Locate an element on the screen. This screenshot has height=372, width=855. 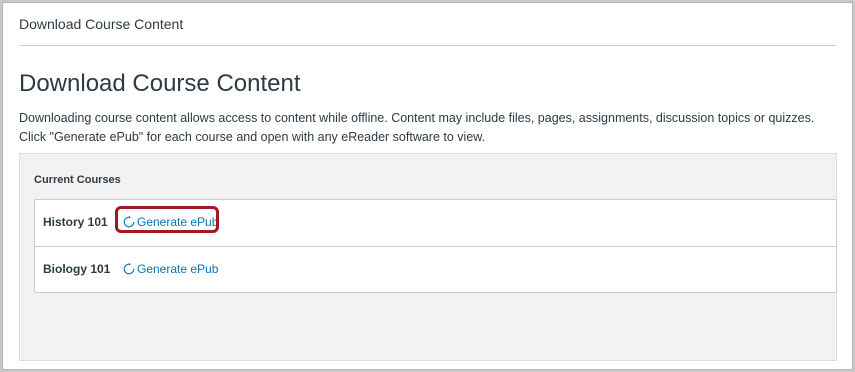
current-courses-heading: Current Courses is located at coordinates (77, 180).